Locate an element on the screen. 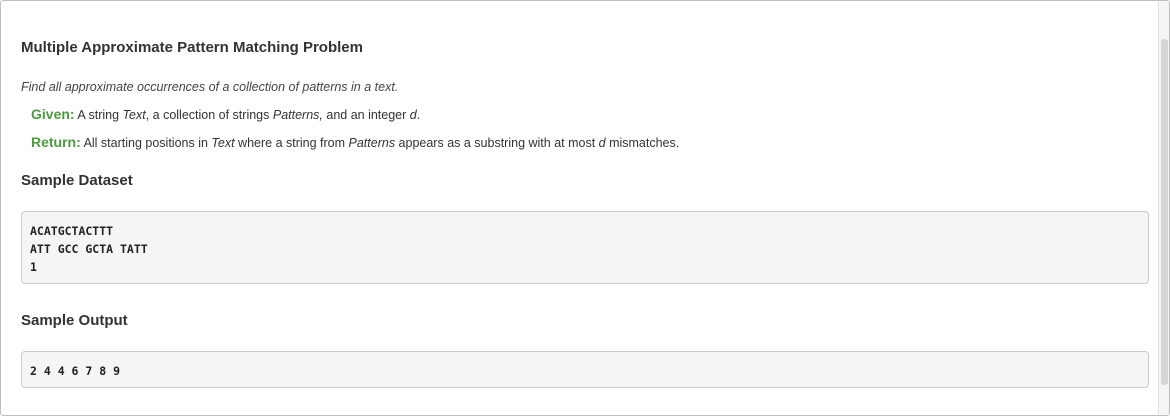 The width and height of the screenshot is (1170, 416). given-var-text: Text is located at coordinates (134, 115).